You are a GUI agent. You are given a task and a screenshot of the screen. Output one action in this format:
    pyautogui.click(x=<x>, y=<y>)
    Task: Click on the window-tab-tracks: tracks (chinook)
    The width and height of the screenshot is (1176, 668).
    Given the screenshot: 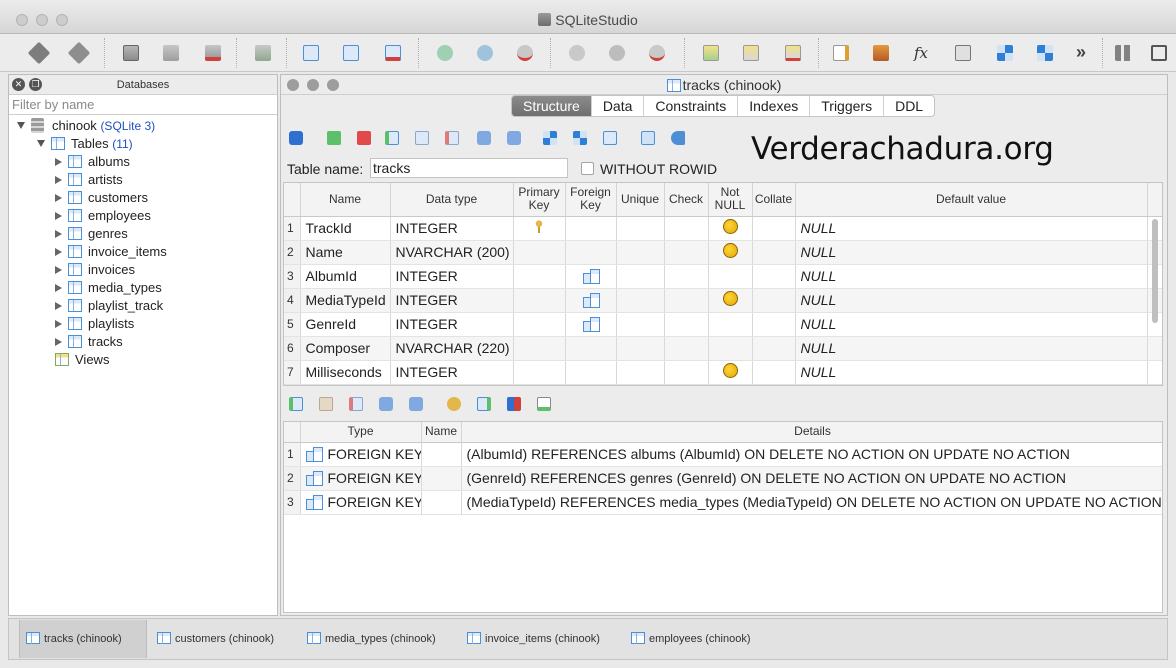 What is the action you would take?
    pyautogui.click(x=83, y=639)
    